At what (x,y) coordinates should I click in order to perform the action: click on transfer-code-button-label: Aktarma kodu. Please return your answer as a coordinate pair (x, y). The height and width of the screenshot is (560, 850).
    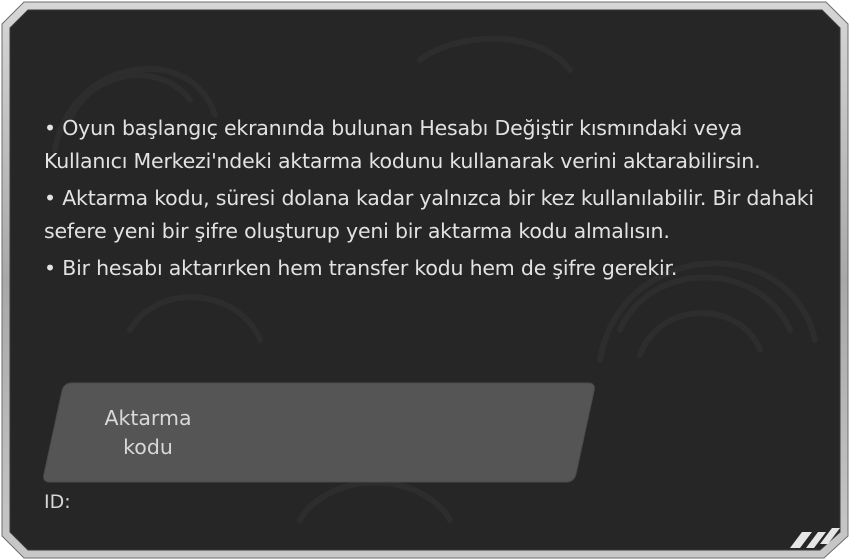
    Looking at the image, I should click on (148, 432).